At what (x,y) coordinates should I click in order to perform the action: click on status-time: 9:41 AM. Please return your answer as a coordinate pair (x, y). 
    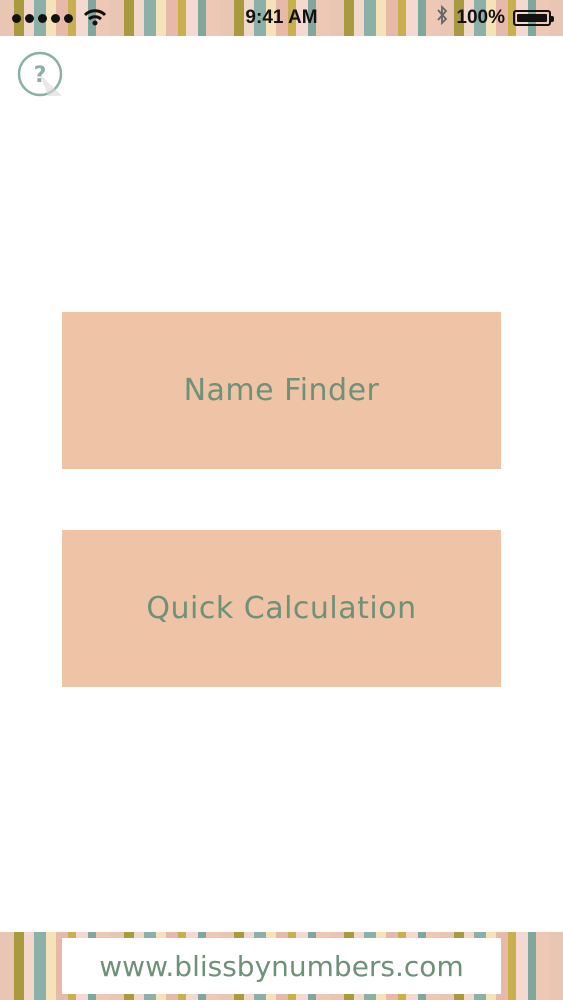
    Looking at the image, I should click on (281, 17).